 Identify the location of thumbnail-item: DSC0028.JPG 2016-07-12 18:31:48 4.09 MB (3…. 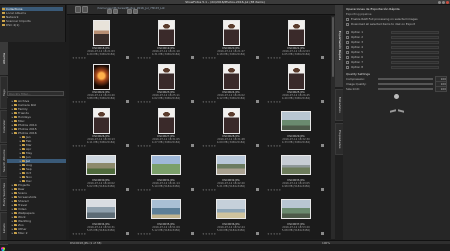
(231, 126).